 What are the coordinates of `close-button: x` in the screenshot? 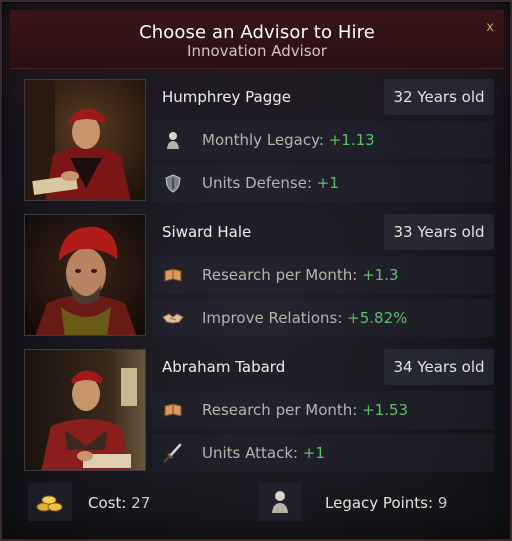 It's located at (490, 27).